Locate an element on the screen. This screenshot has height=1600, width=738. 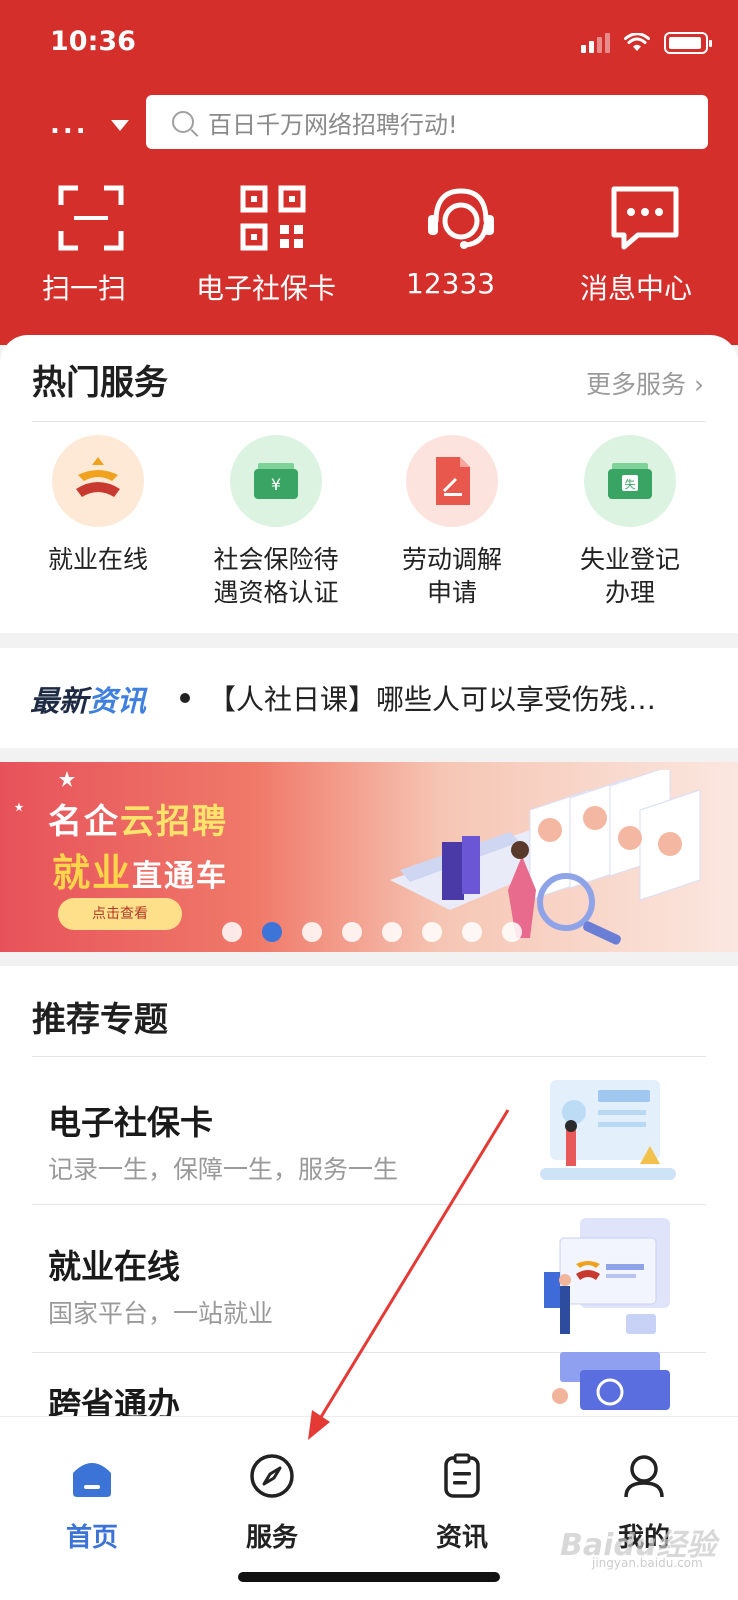
service-unemployment-register: 失 失业登记 办理 is located at coordinates (630, 522).